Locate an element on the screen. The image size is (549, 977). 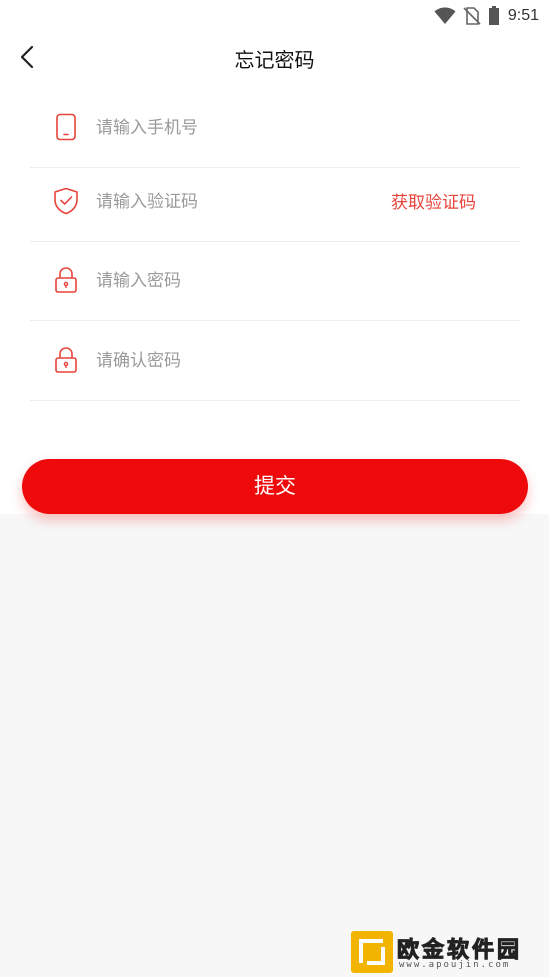
confirm-password-input is located at coordinates (231, 361).